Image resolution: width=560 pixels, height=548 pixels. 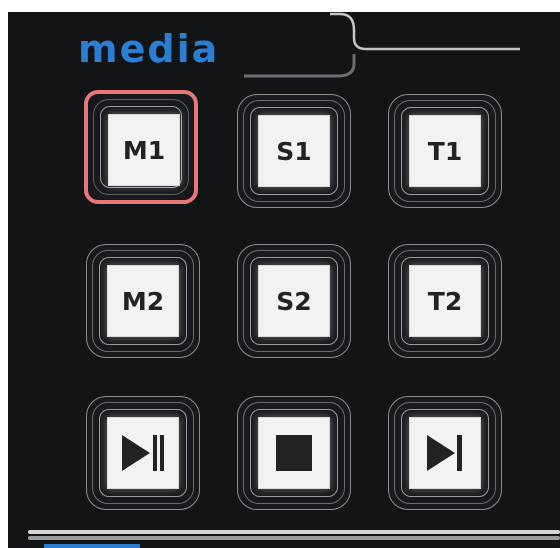 I want to click on t2-label: T2, so click(x=445, y=301).